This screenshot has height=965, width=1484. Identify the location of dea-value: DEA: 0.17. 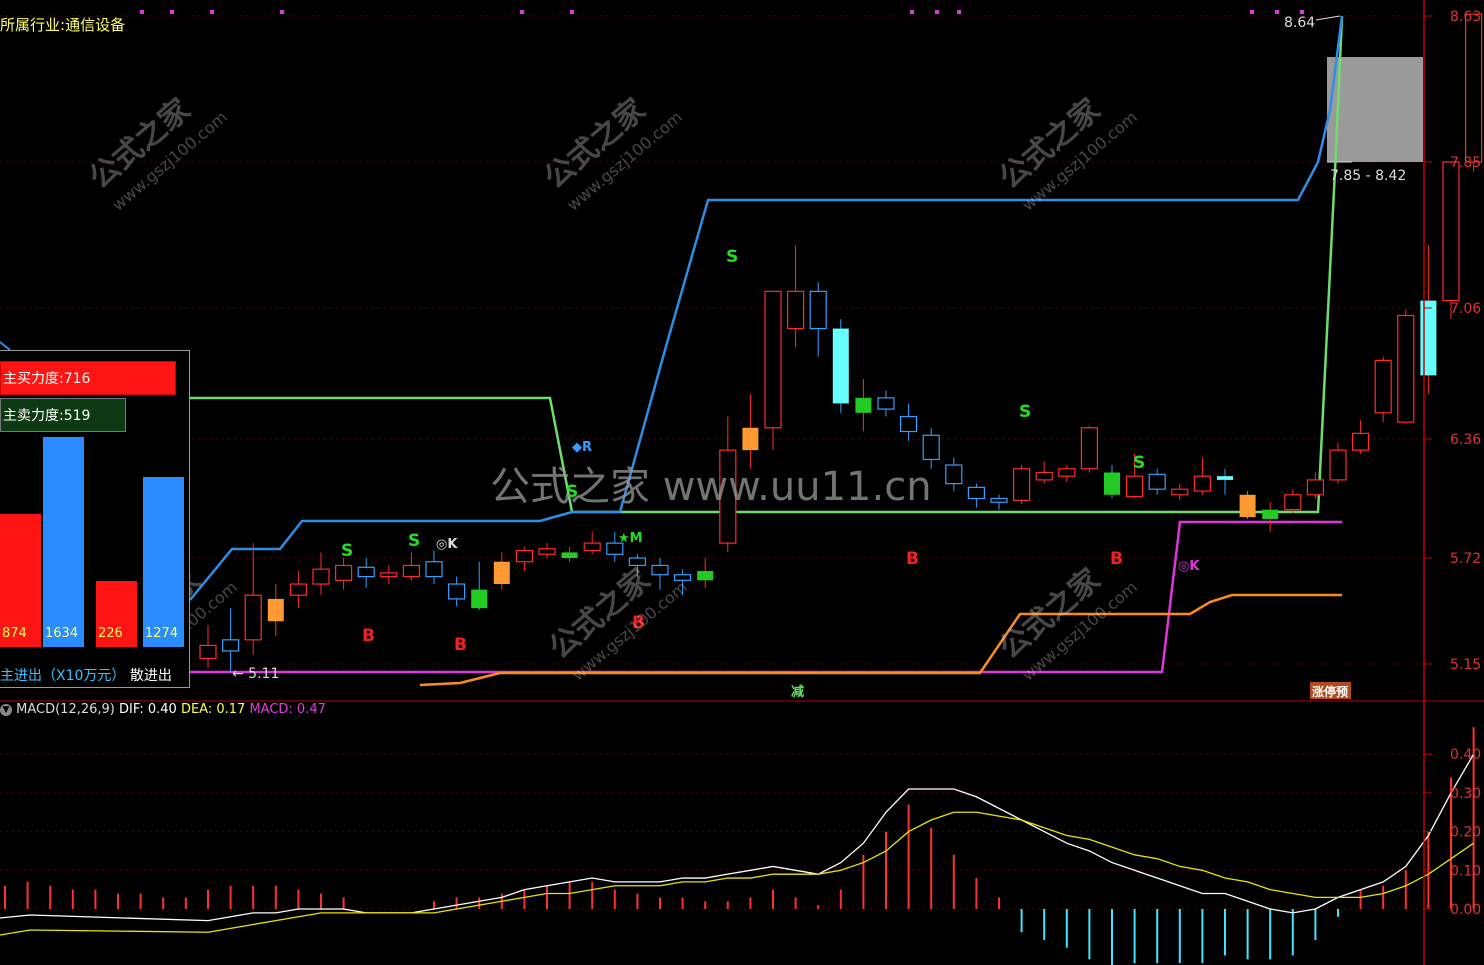
(213, 709).